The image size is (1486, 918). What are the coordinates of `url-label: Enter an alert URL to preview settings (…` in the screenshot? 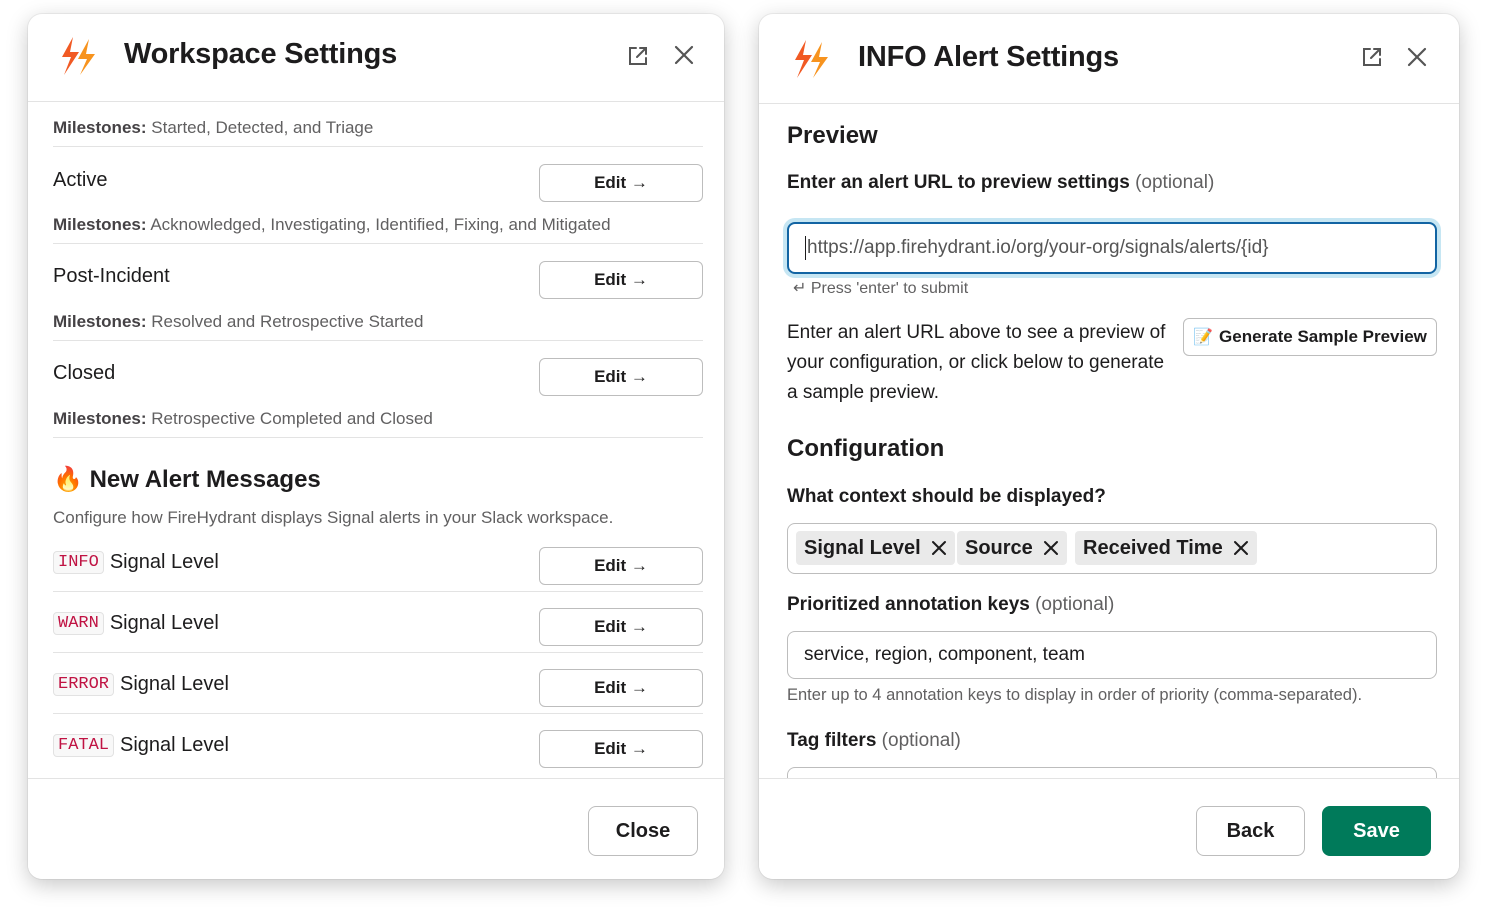 It's located at (1001, 182).